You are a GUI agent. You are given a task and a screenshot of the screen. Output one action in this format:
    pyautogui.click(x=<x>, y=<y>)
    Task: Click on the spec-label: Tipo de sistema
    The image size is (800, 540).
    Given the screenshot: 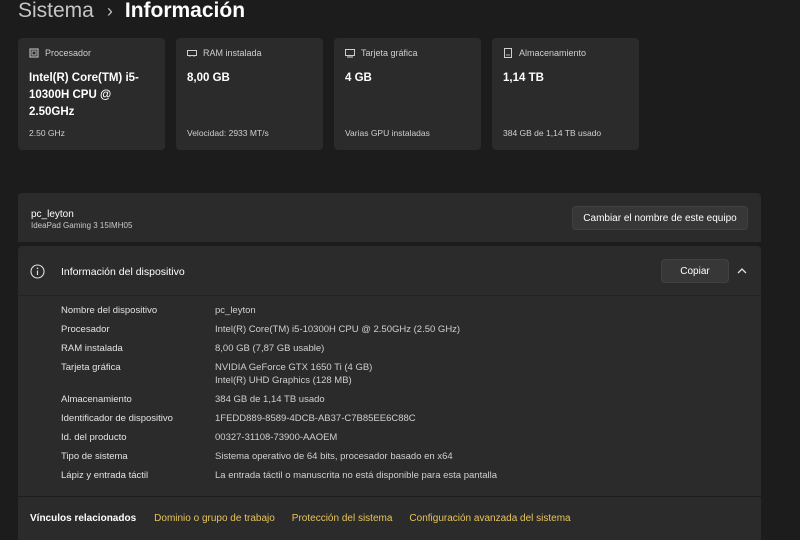 What is the action you would take?
    pyautogui.click(x=94, y=456)
    